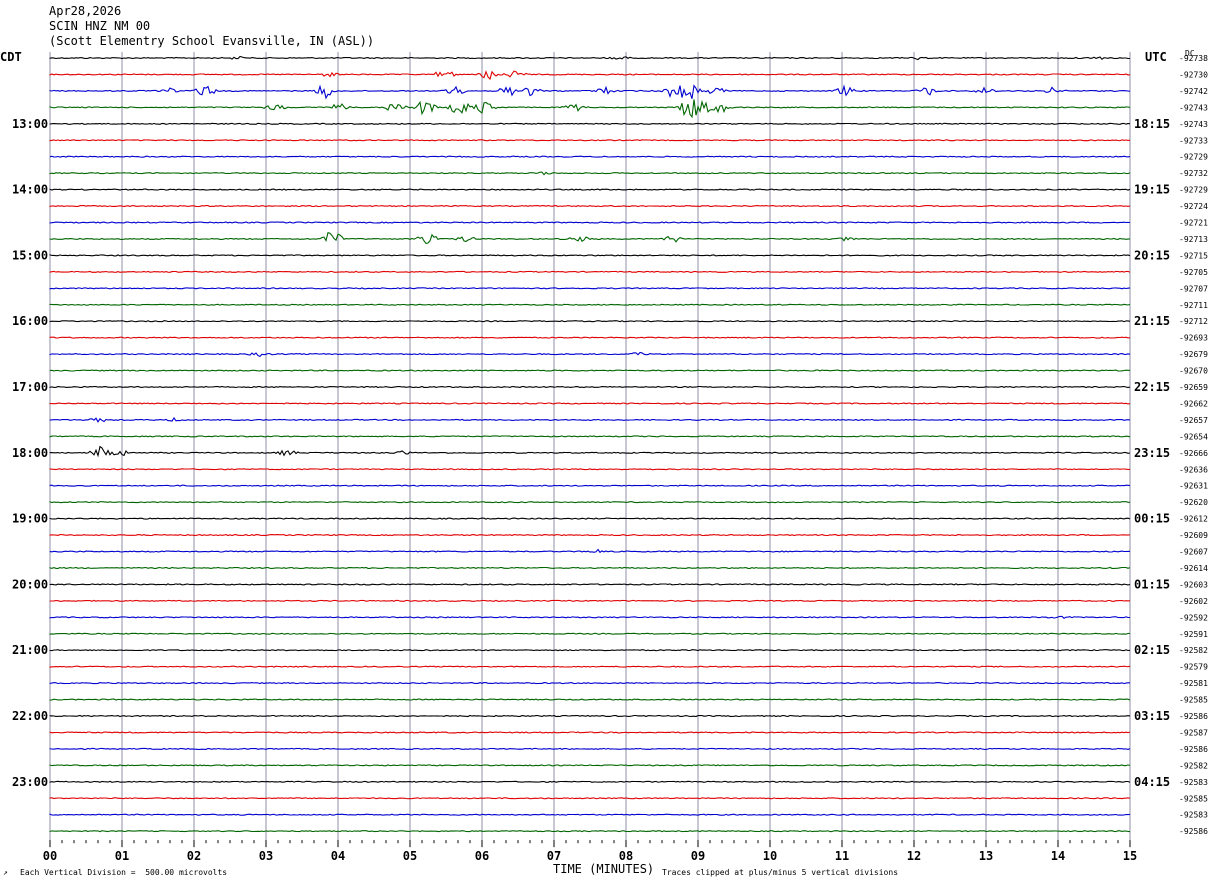 This screenshot has height=886, width=1210. What do you see at coordinates (30, 782) in the screenshot?
I see `left-hour-label: 23:00` at bounding box center [30, 782].